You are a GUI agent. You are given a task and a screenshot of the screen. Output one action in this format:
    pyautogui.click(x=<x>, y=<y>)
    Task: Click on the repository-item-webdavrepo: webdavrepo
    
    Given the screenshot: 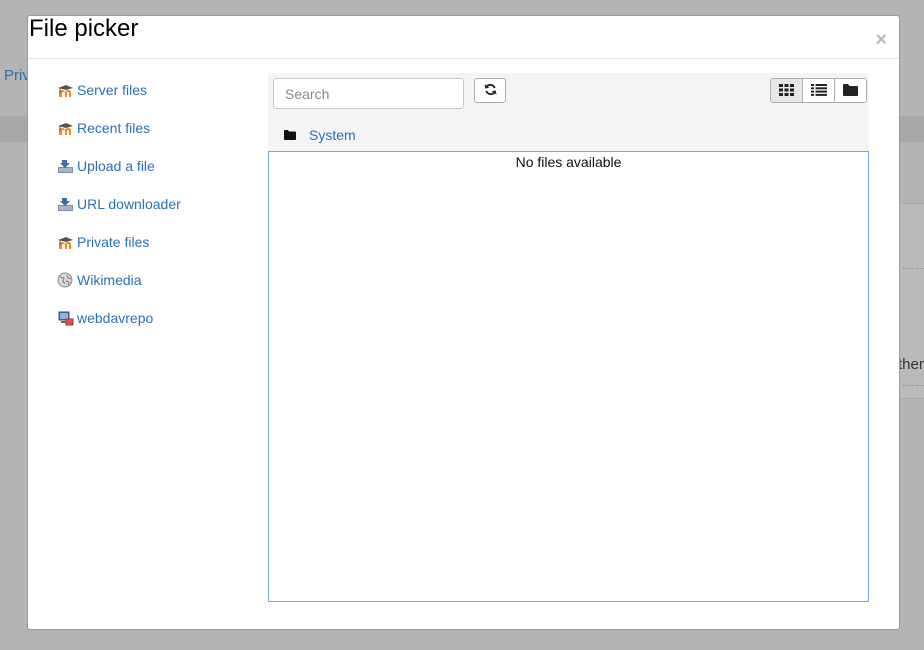 What is the action you would take?
    pyautogui.click(x=119, y=327)
    